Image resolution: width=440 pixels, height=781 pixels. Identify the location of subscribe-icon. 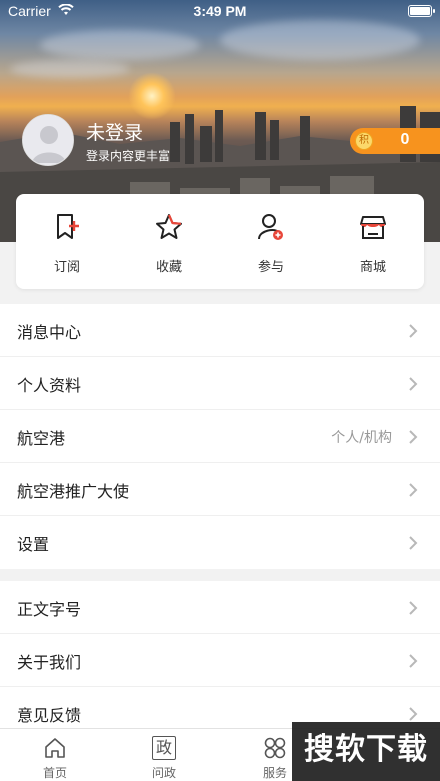
(68, 226).